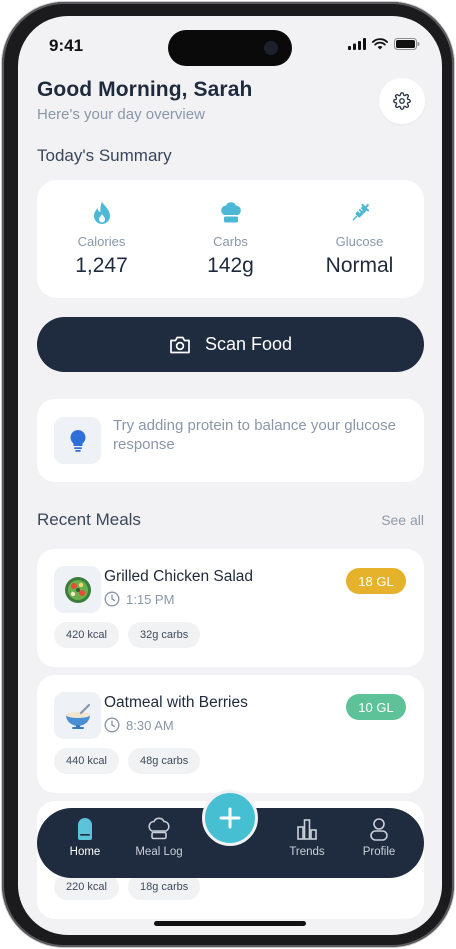 This screenshot has height=949, width=456. I want to click on signal-icon, so click(357, 44).